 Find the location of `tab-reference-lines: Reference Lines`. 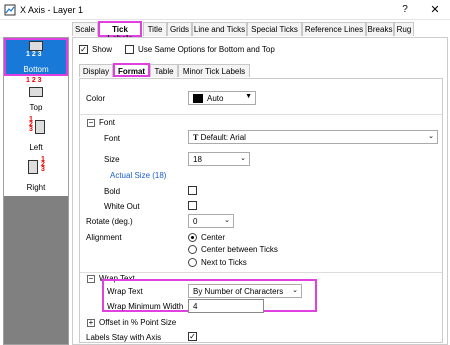

tab-reference-lines: Reference Lines is located at coordinates (334, 29).